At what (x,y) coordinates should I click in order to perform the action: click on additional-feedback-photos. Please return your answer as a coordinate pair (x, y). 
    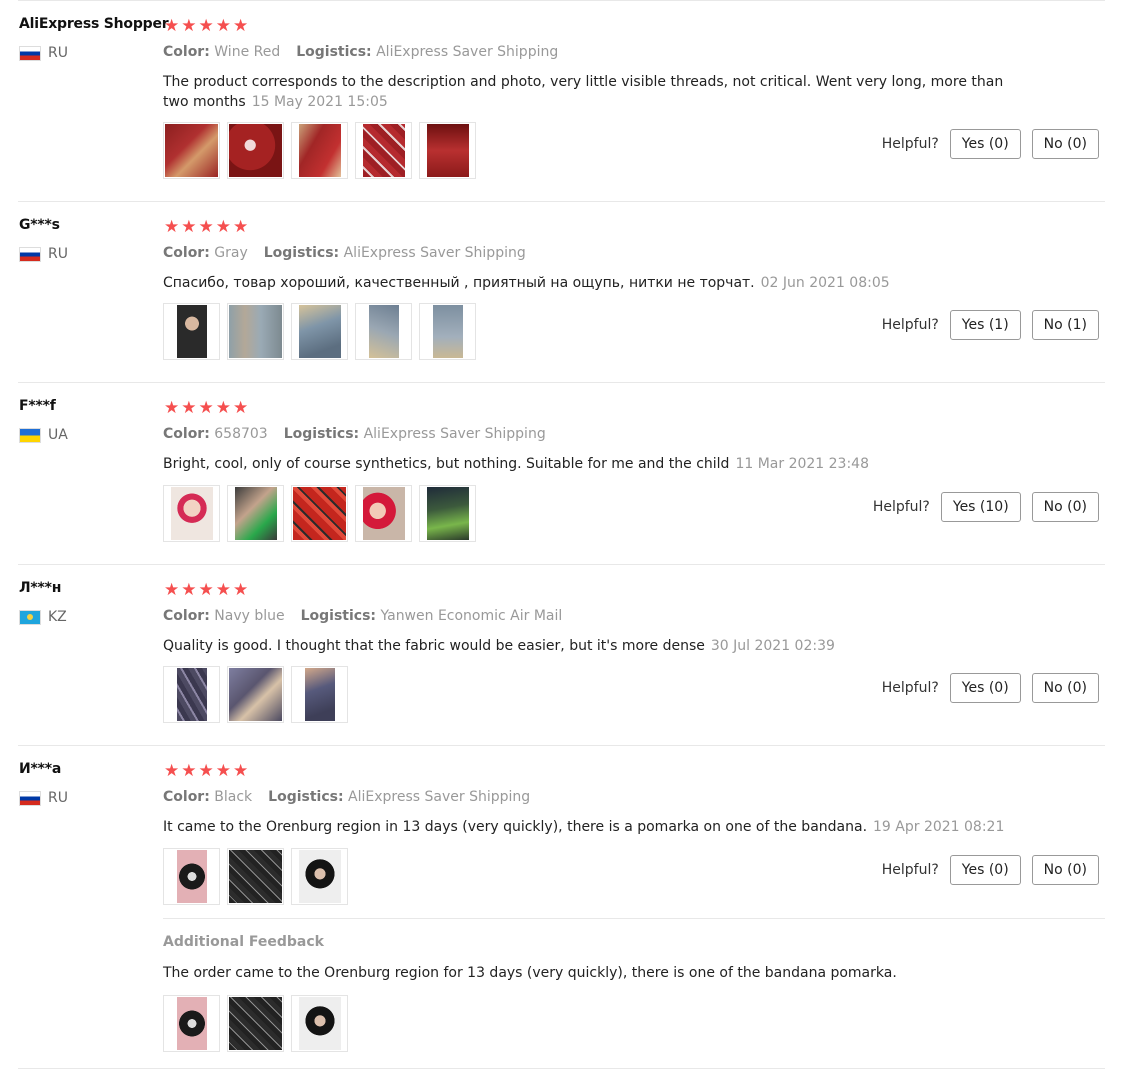
    Looking at the image, I should click on (255, 1023).